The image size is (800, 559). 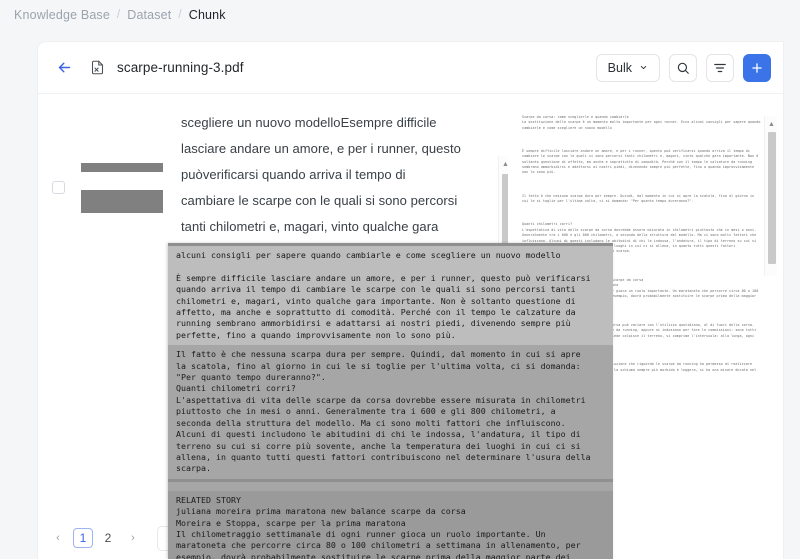 I want to click on breadcrumb-item-dataset: Dataset, so click(x=149, y=15).